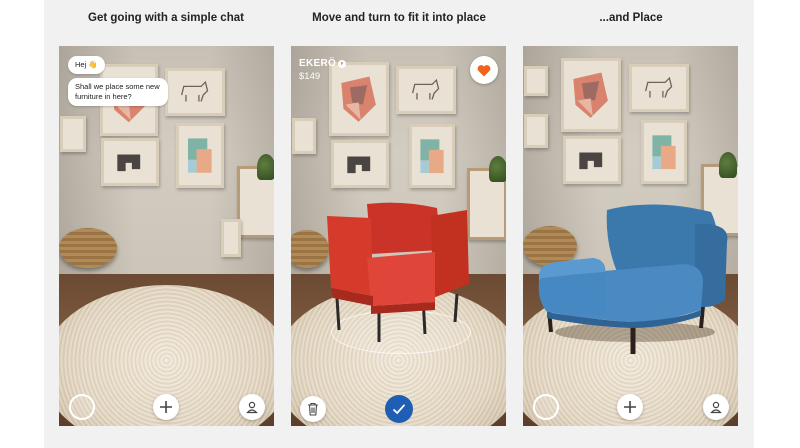 The image size is (800, 448). I want to click on panel-title-place: ...and Place, so click(631, 18).